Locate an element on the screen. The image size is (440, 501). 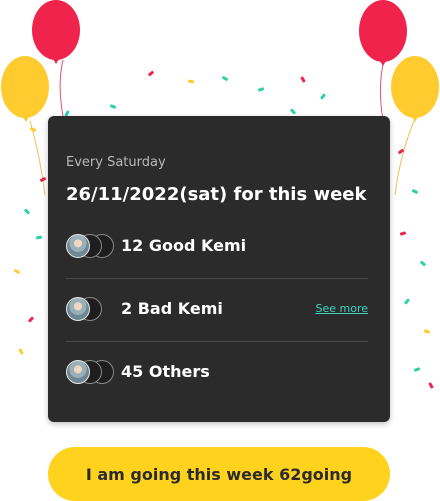
going-this-week-button: I am going this week 62going is located at coordinates (219, 474).